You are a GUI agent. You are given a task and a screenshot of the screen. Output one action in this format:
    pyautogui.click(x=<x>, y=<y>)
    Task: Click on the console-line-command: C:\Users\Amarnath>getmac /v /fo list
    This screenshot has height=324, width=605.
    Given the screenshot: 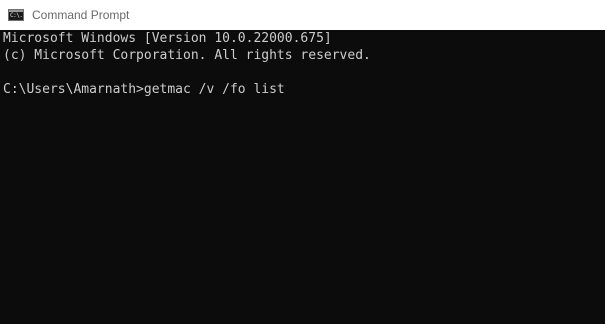 What is the action you would take?
    pyautogui.click(x=144, y=89)
    